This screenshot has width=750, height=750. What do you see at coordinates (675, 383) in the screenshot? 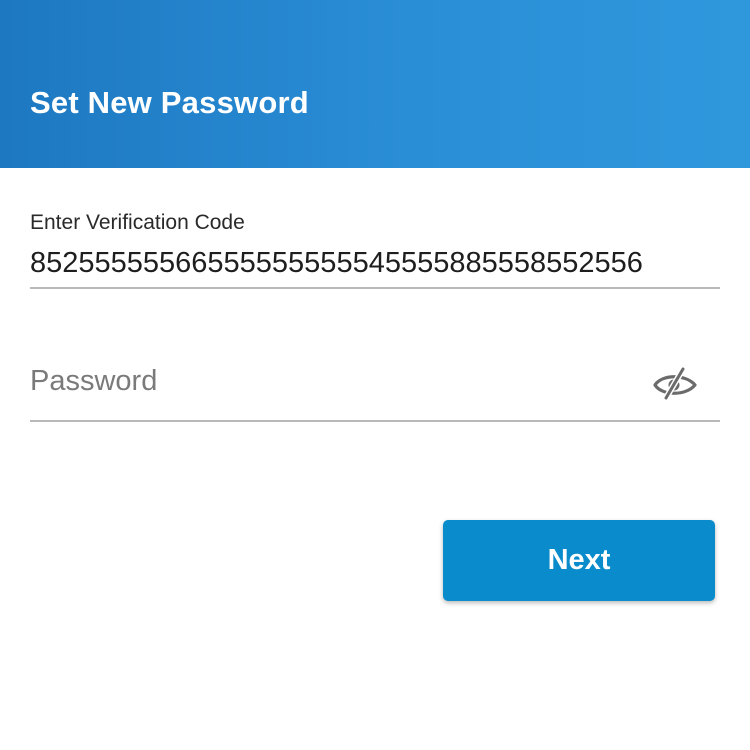
I see `eye-slash-icon` at bounding box center [675, 383].